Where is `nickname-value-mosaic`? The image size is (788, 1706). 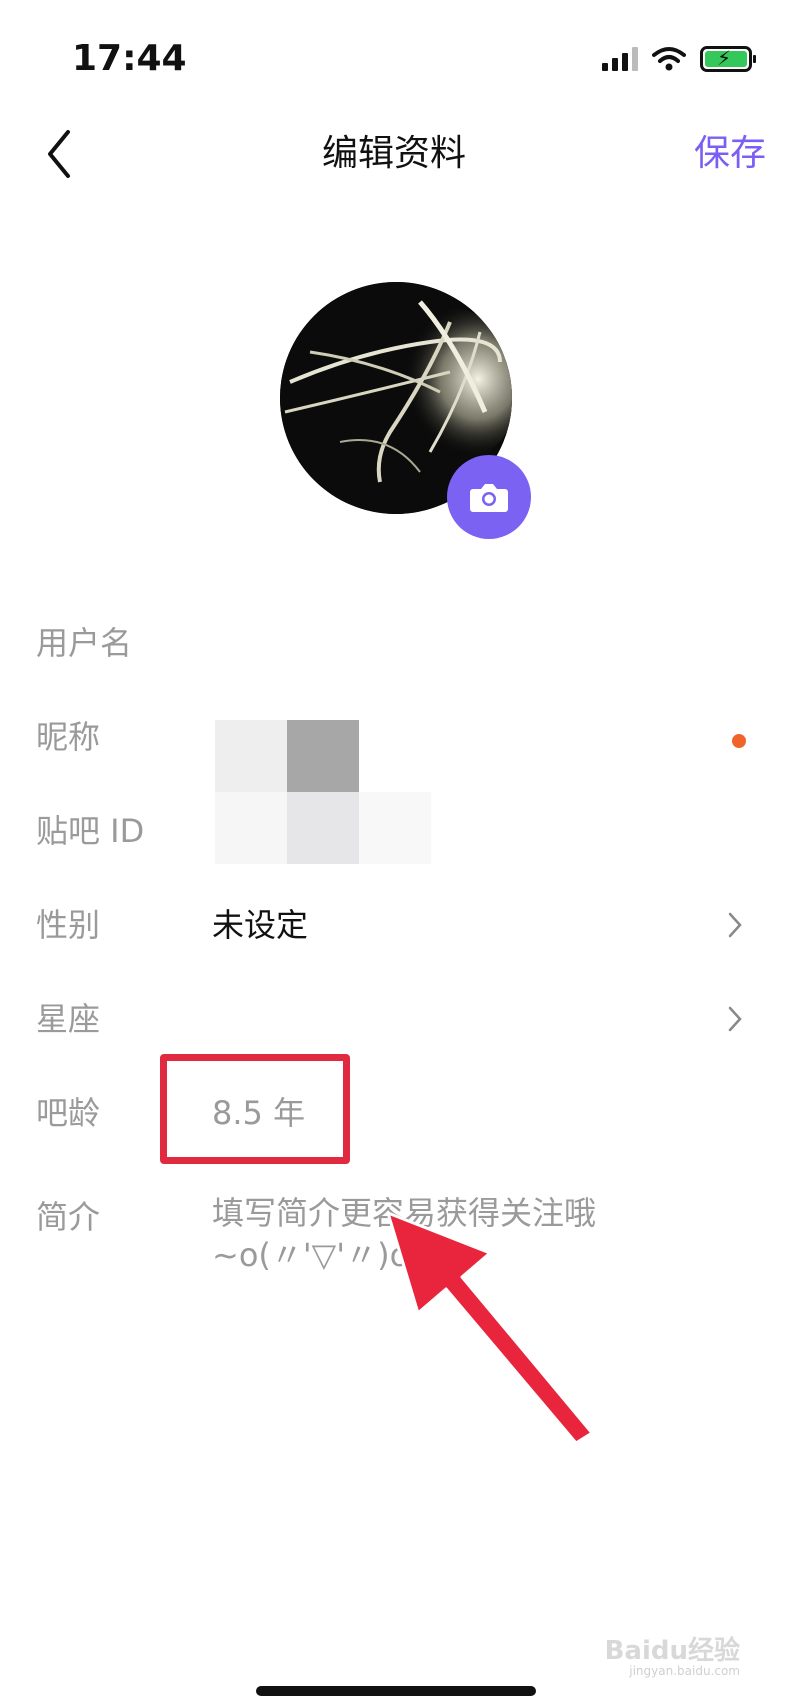 nickname-value-mosaic is located at coordinates (323, 792).